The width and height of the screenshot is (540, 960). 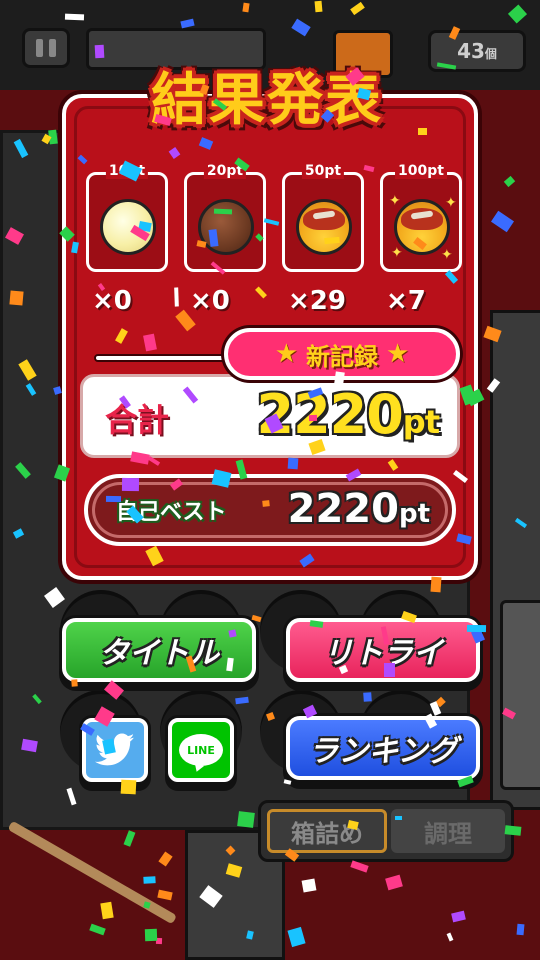 I want to click on item-card-10pt: 10pt, so click(x=127, y=217).